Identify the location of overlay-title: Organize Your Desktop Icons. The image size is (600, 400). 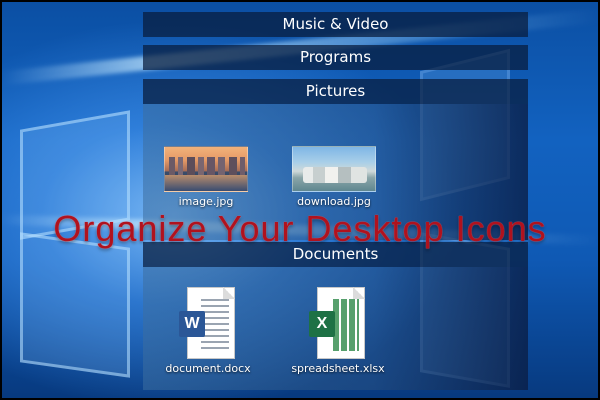
(300, 228).